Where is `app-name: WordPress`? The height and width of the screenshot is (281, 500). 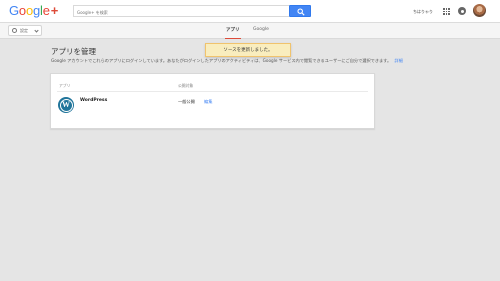 app-name: WordPress is located at coordinates (93, 100).